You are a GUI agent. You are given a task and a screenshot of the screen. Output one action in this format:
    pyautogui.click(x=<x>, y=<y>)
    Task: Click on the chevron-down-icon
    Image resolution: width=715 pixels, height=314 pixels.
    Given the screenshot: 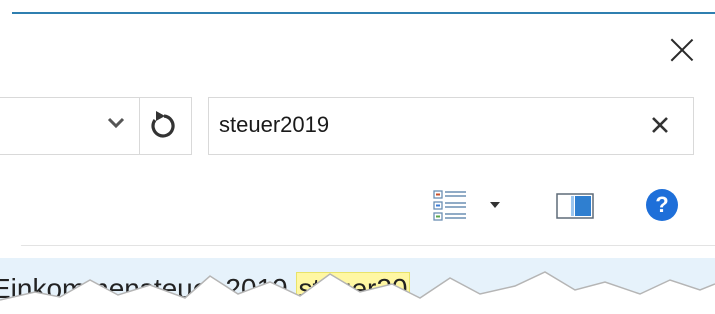 What is the action you would take?
    pyautogui.click(x=116, y=123)
    